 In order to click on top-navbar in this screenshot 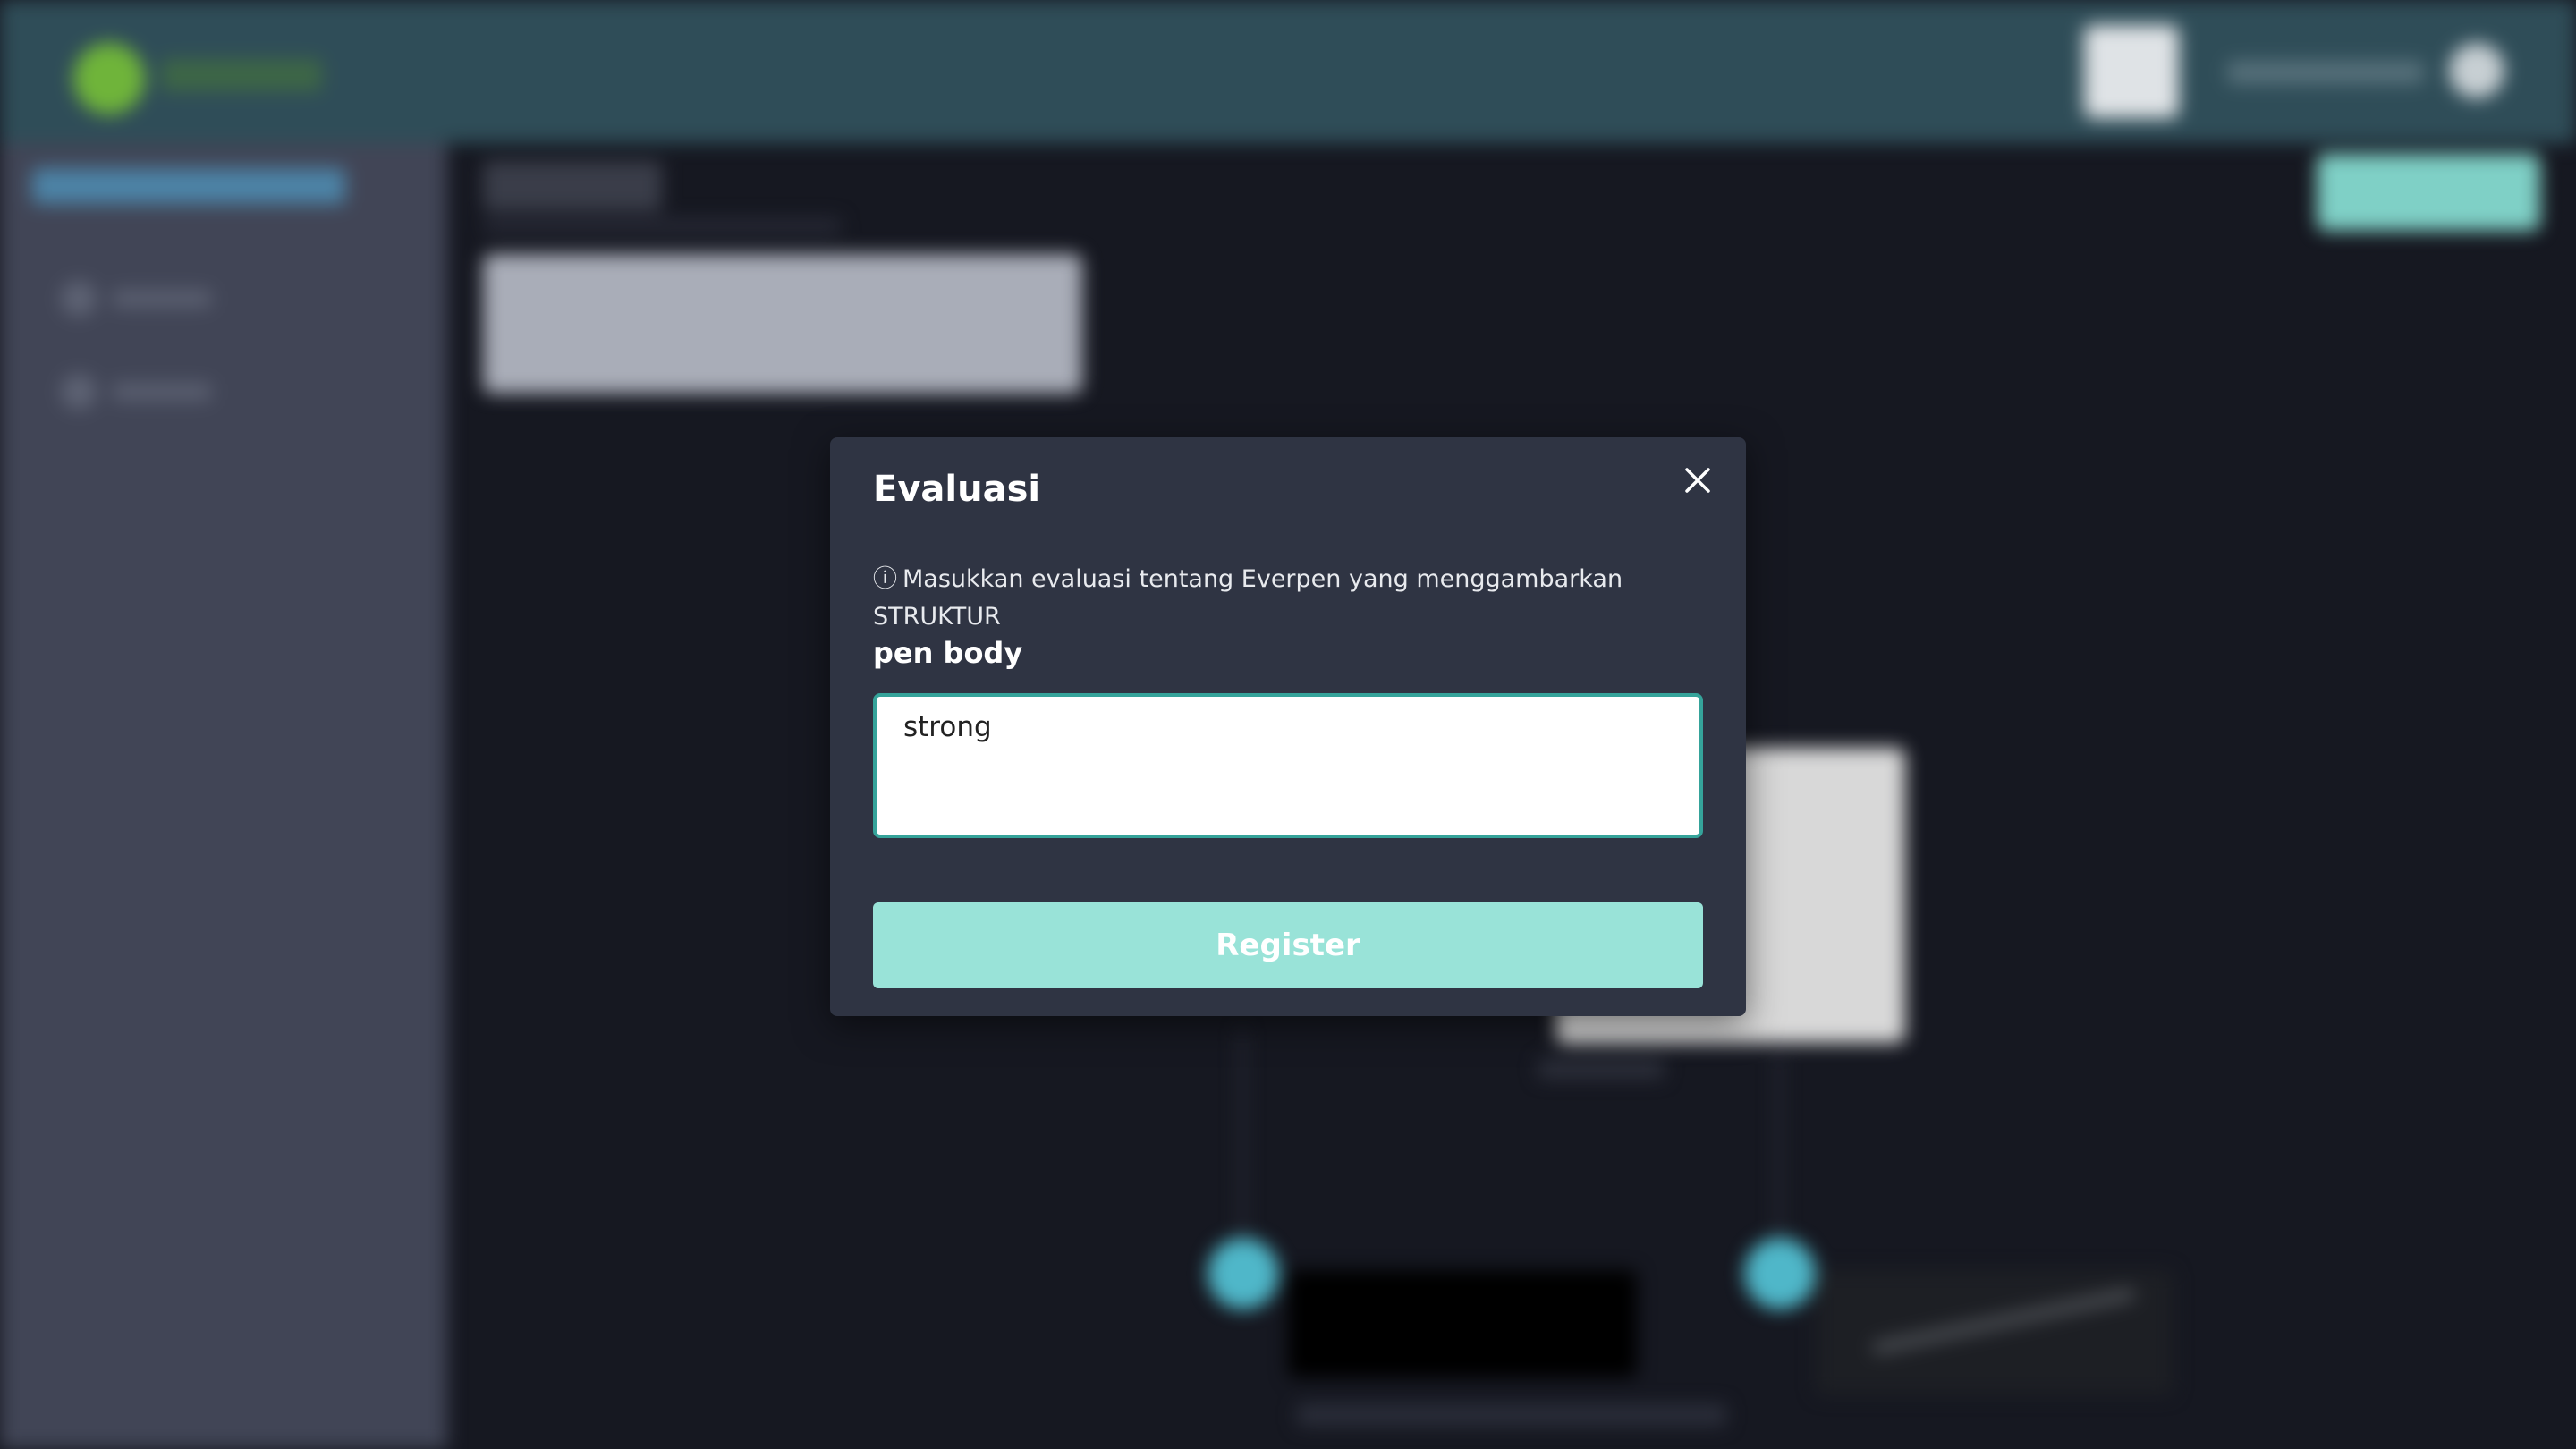, I will do `click(1288, 71)`.